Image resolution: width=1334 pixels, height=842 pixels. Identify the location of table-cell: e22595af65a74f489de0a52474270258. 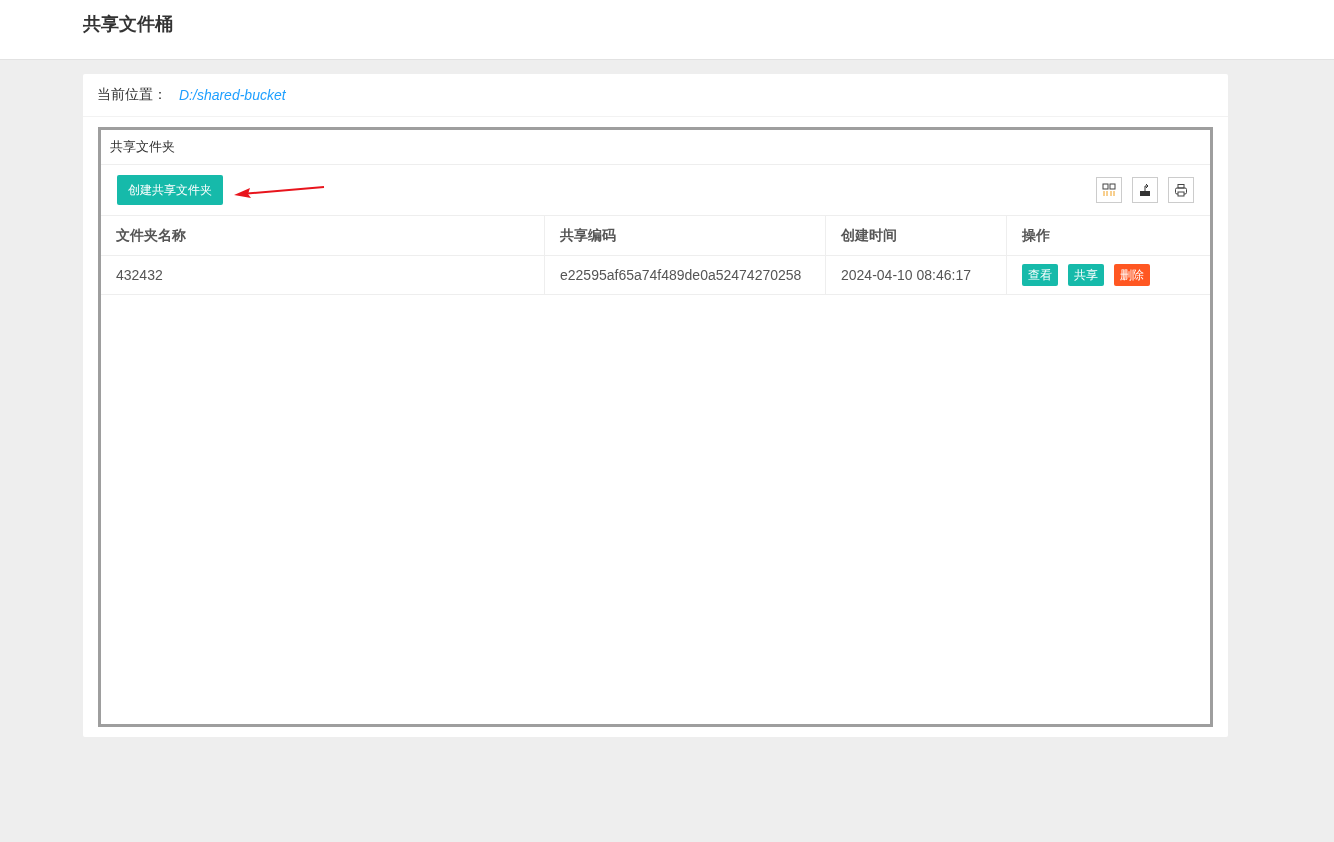
(685, 275).